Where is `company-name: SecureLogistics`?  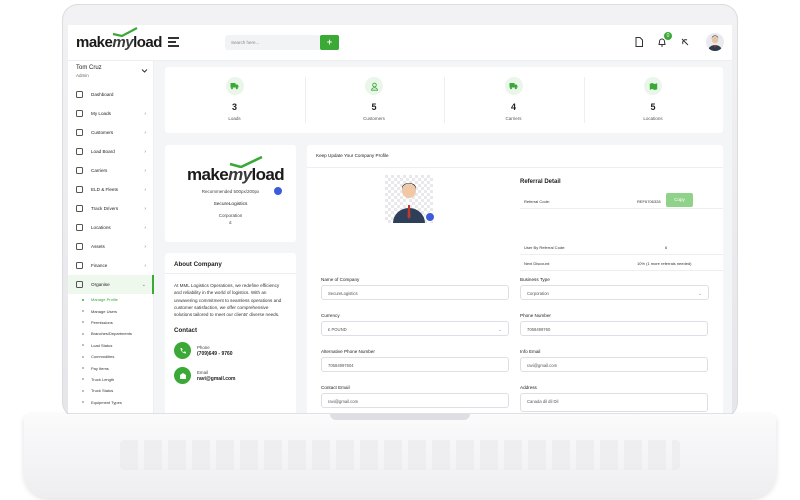
company-name: SecureLogistics is located at coordinates (230, 204).